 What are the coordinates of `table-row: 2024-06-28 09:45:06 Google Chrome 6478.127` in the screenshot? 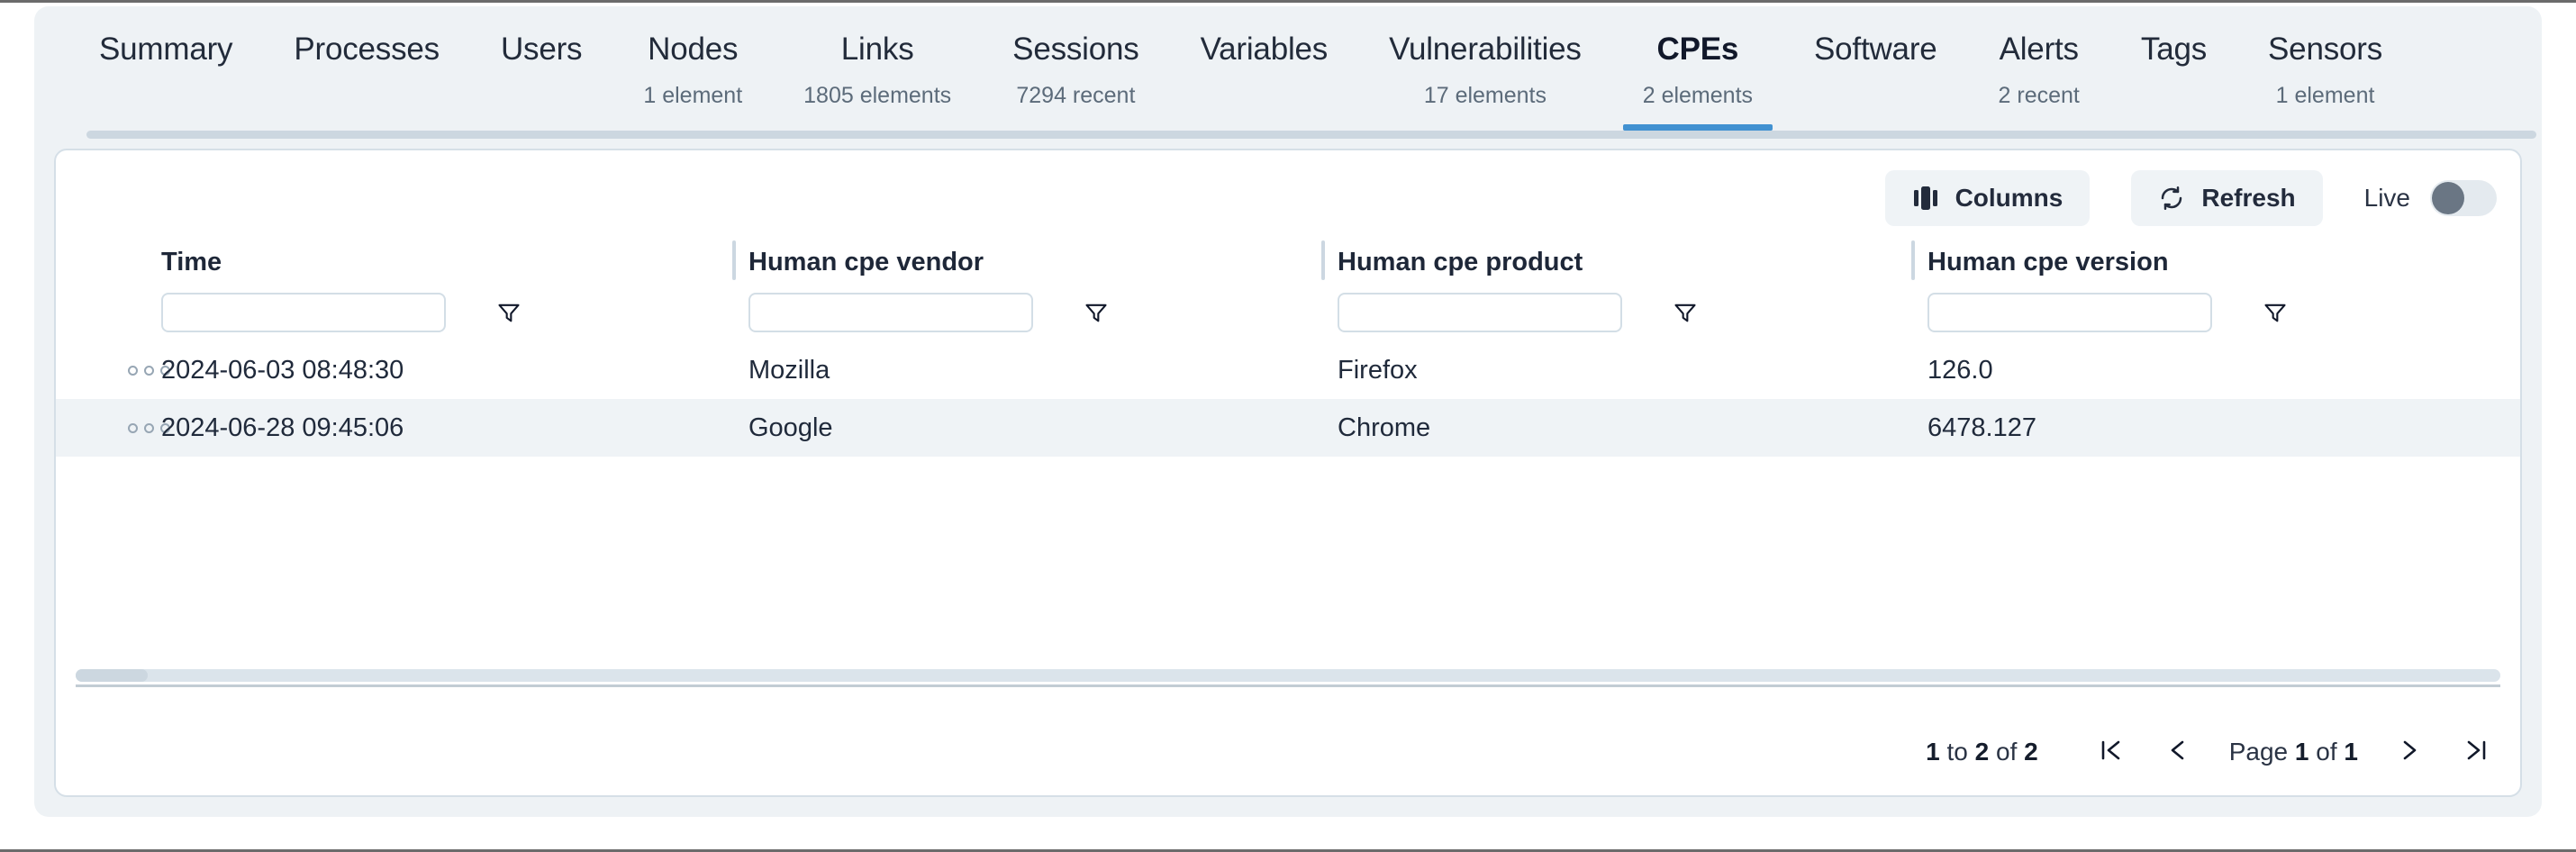 It's located at (1288, 428).